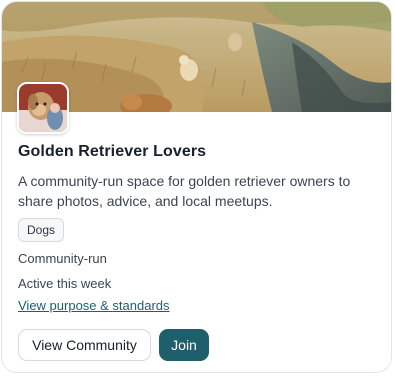 The width and height of the screenshot is (395, 376). What do you see at coordinates (43, 108) in the screenshot?
I see `community-avatar` at bounding box center [43, 108].